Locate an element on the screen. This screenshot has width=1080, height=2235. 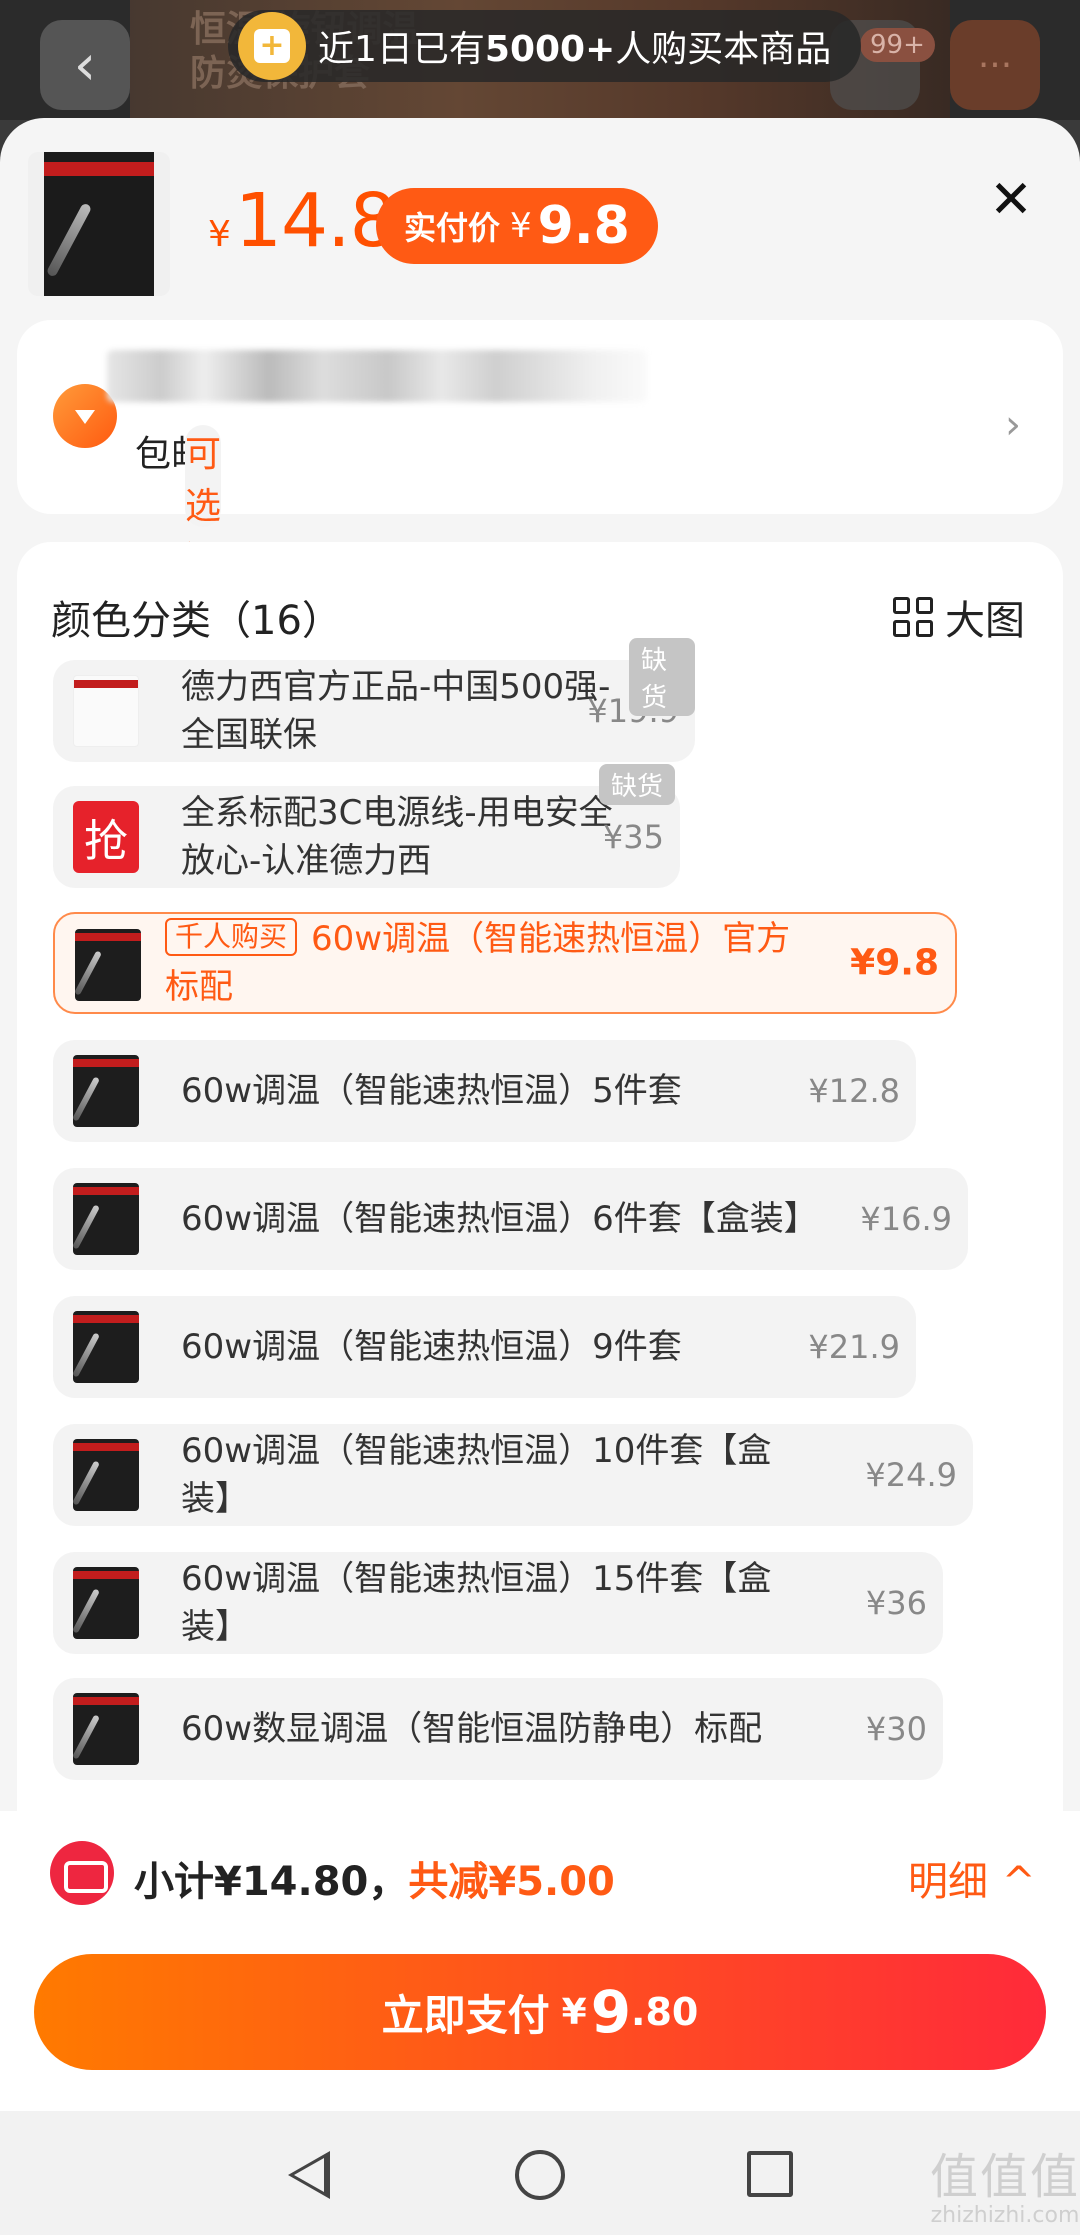
more-icon: ··· is located at coordinates (995, 65).